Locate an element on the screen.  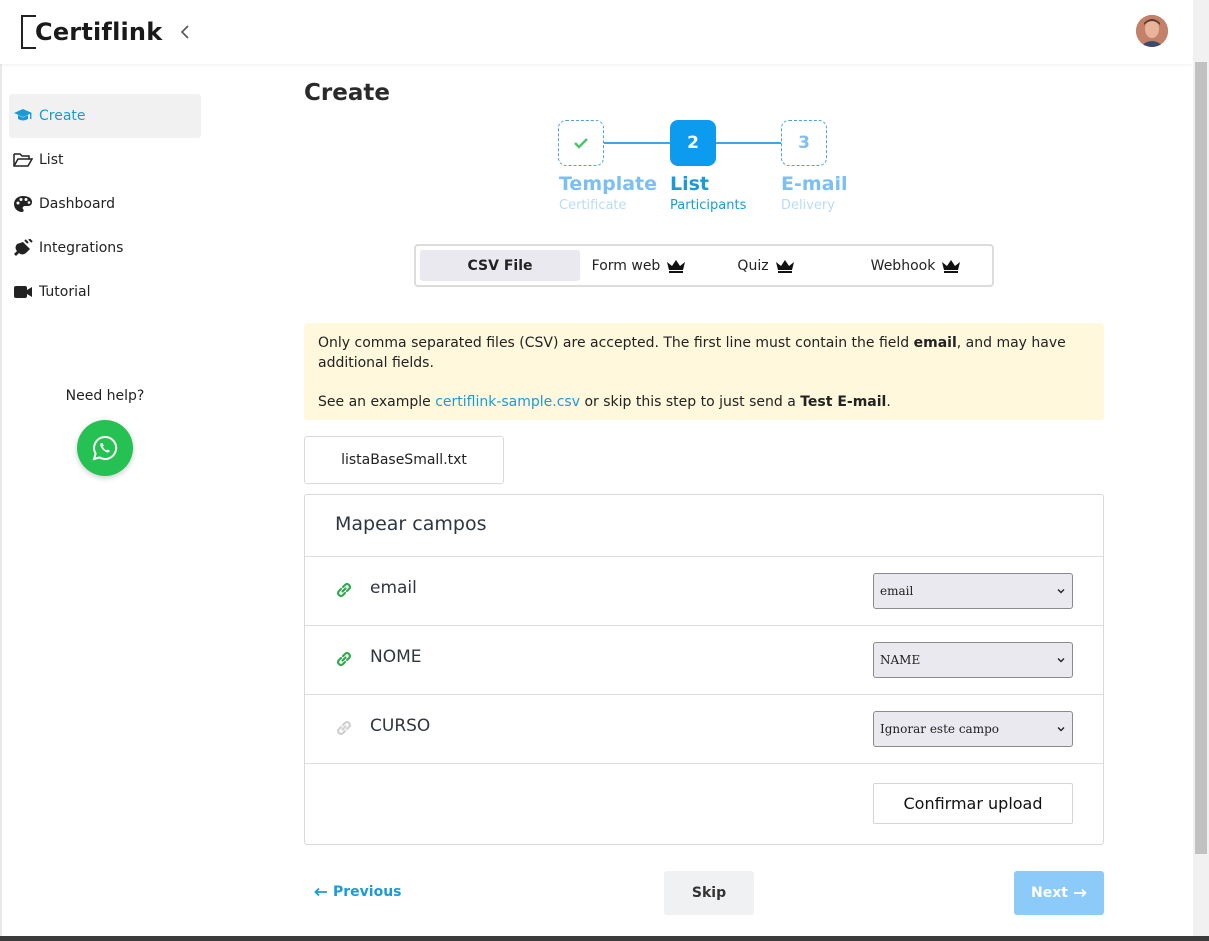
step-1-box is located at coordinates (581, 143).